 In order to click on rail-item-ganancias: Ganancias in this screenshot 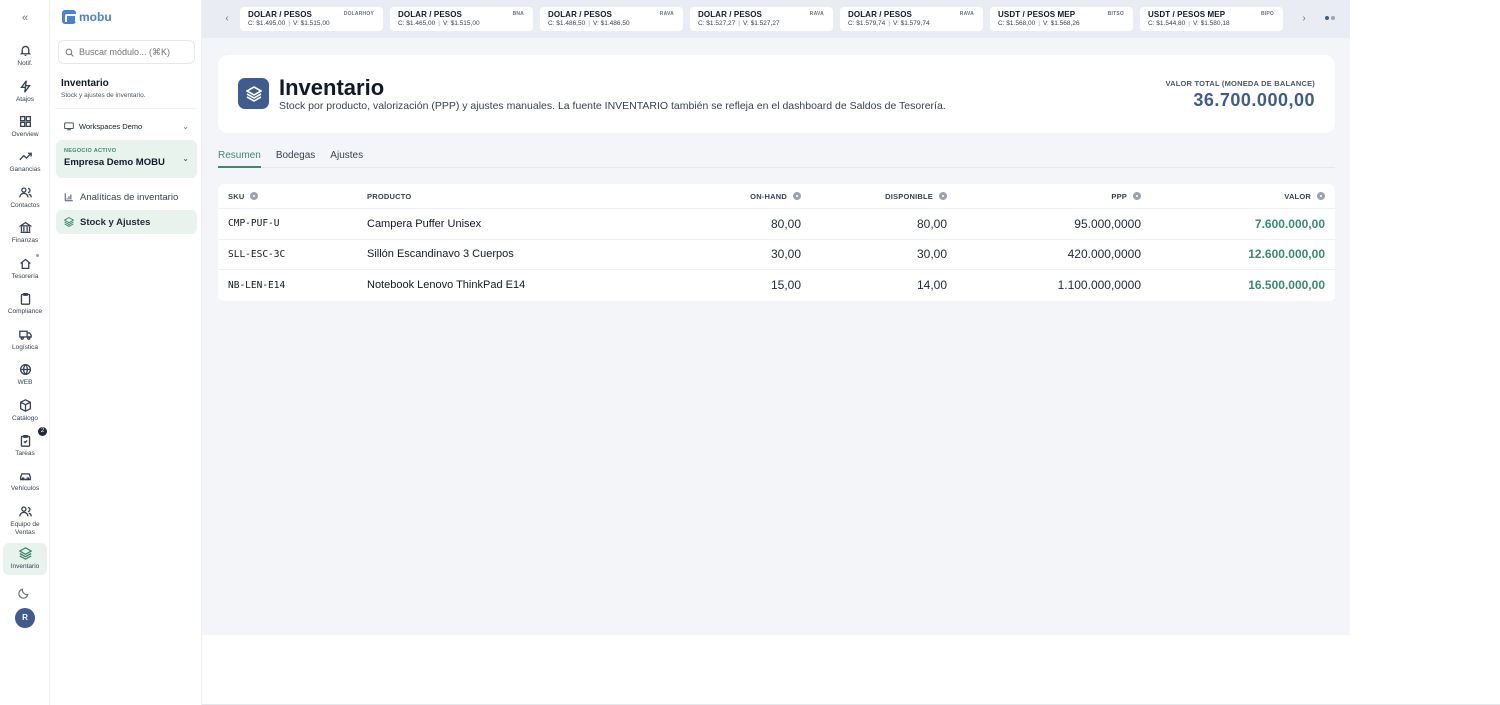, I will do `click(25, 162)`.